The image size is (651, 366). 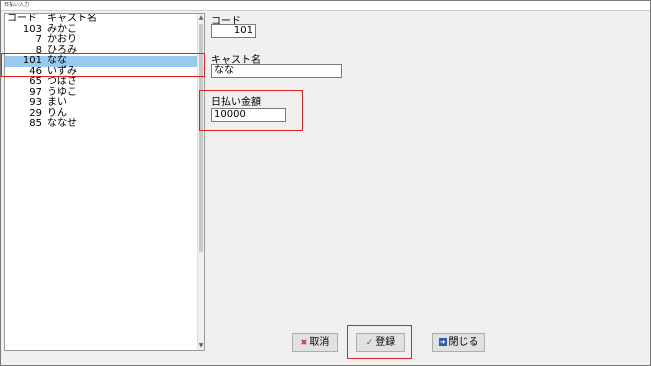 I want to click on x-icon: ✖, so click(x=304, y=342).